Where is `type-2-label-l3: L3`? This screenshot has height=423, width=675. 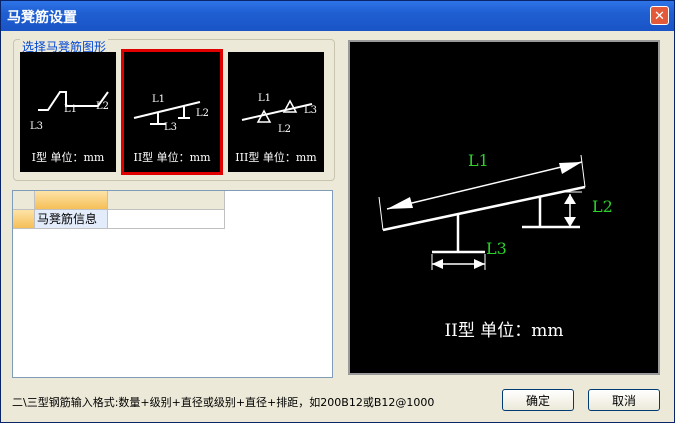 type-2-label-l3: L3 is located at coordinates (170, 127).